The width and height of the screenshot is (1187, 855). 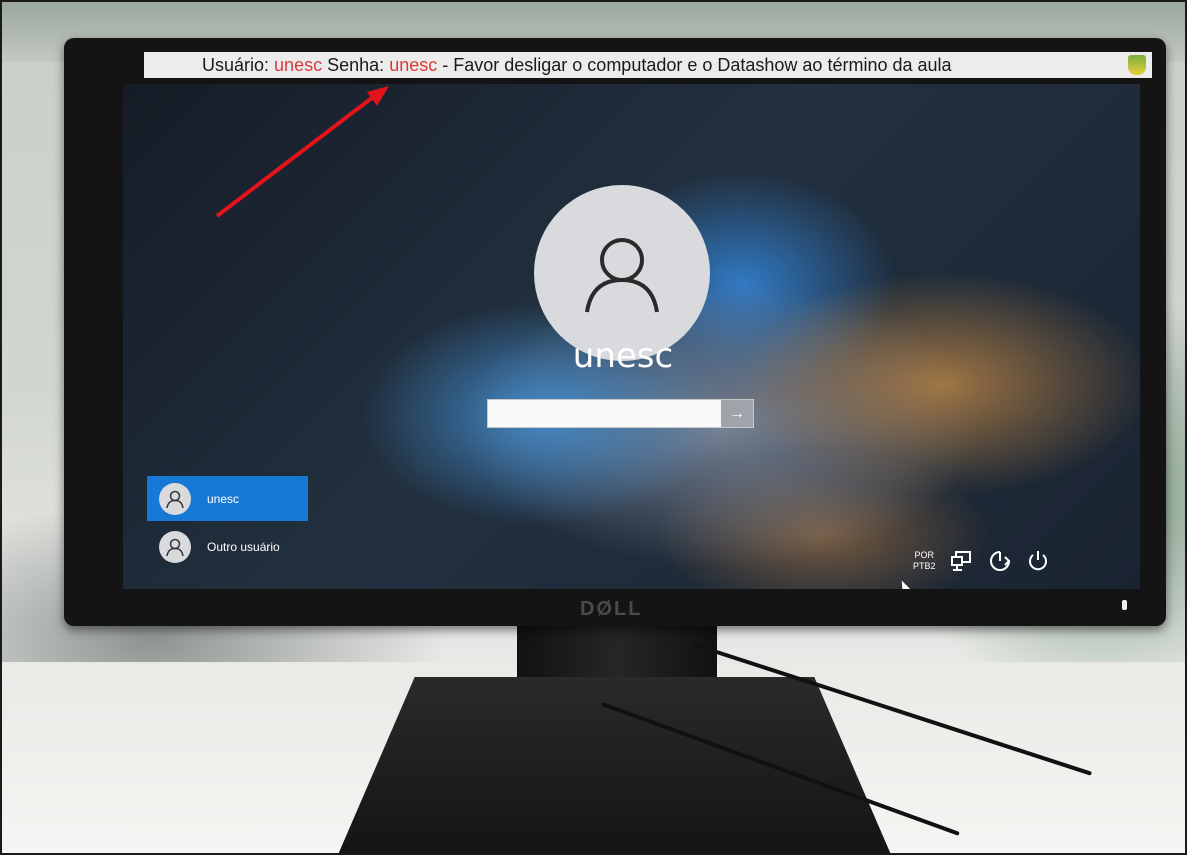 I want to click on unesc-logo-icon, so click(x=1137, y=65).